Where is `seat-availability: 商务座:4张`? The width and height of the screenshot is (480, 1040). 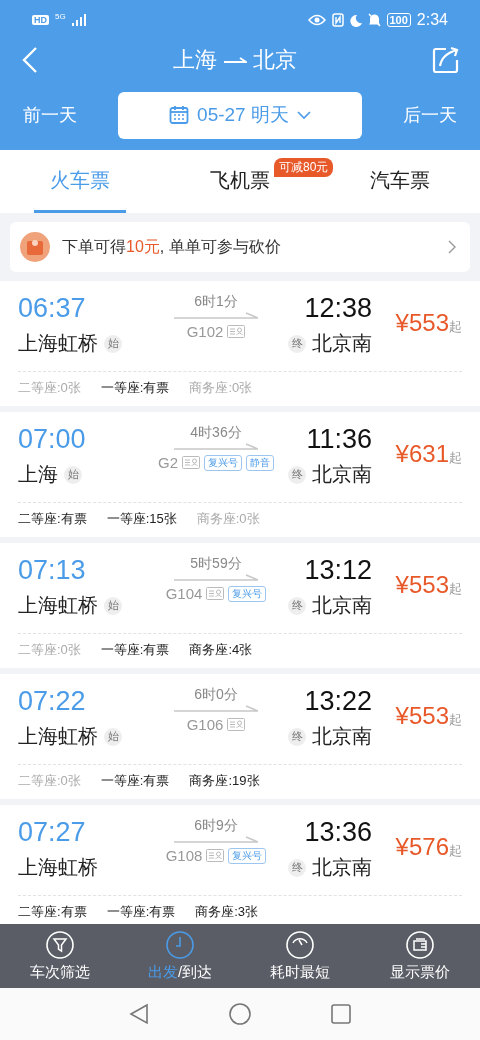
seat-availability: 商务座:4张 is located at coordinates (221, 650).